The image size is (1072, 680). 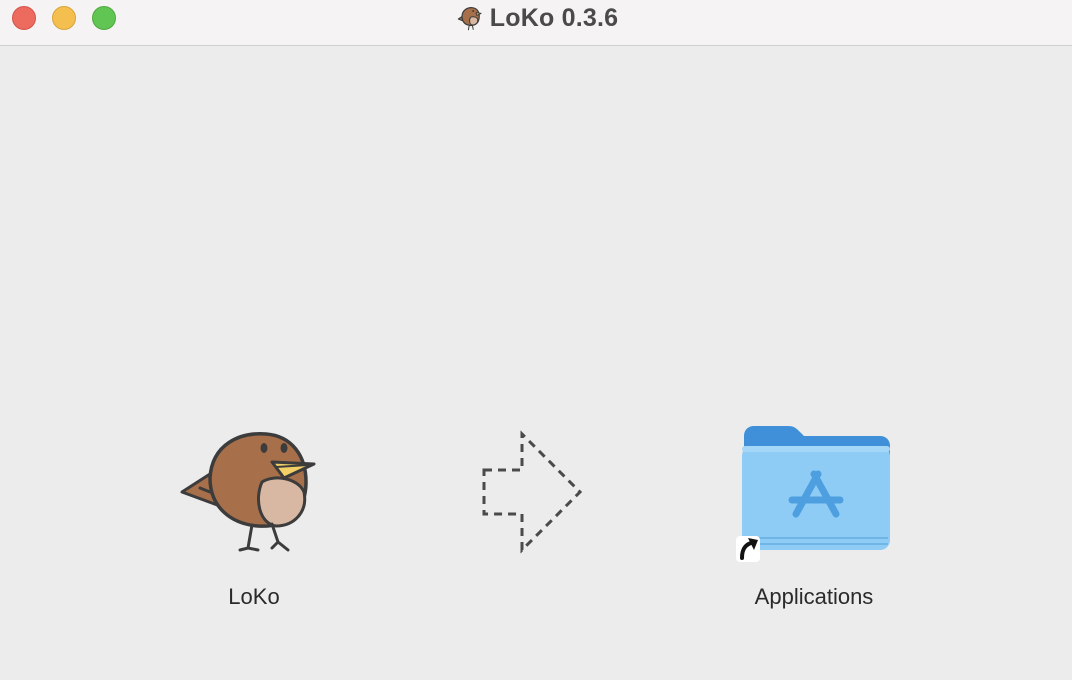 I want to click on dashed-arrow-icon, so click(x=532, y=492).